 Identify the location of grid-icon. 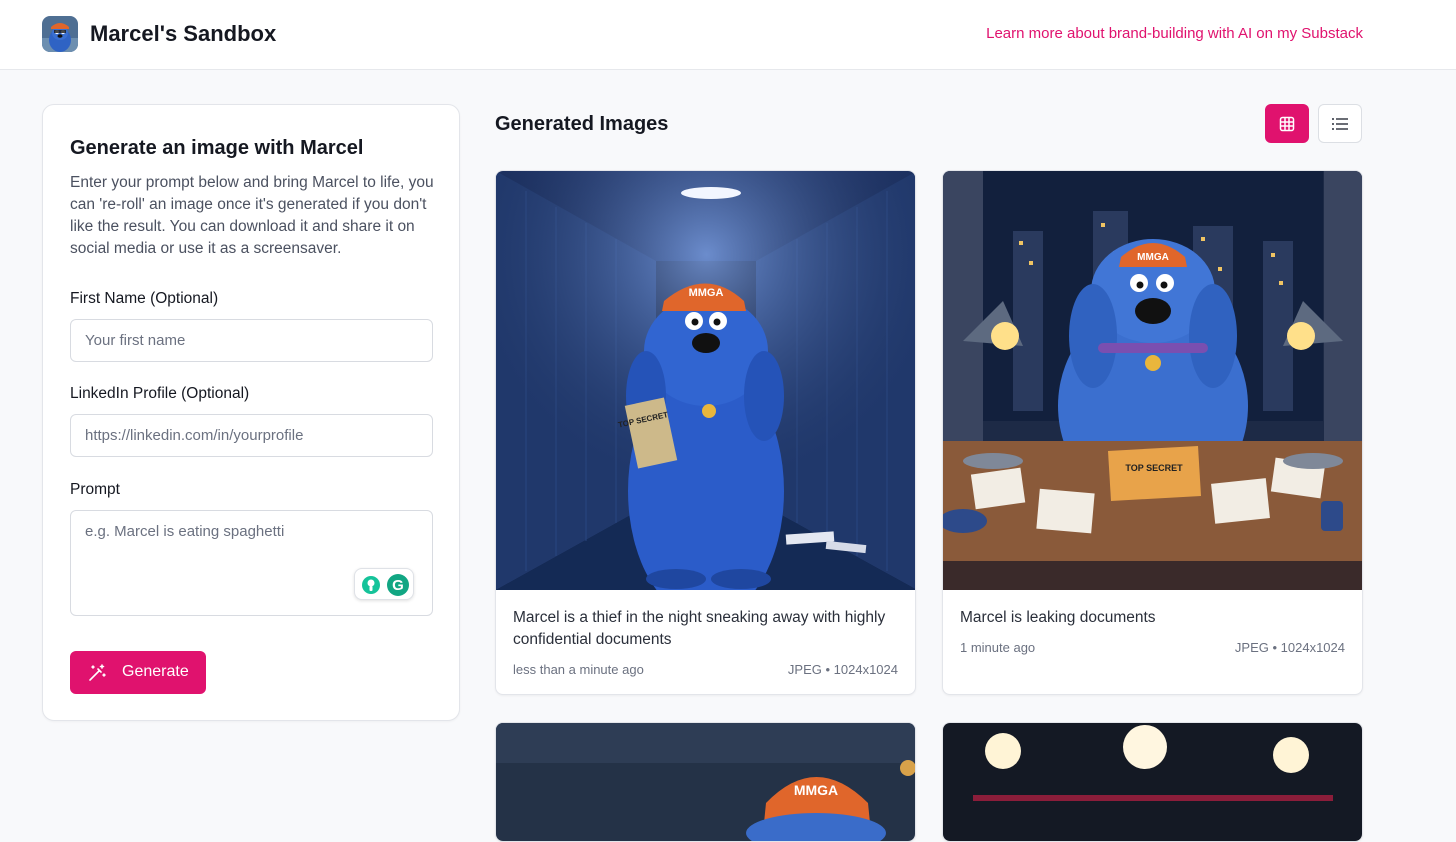
(1287, 123).